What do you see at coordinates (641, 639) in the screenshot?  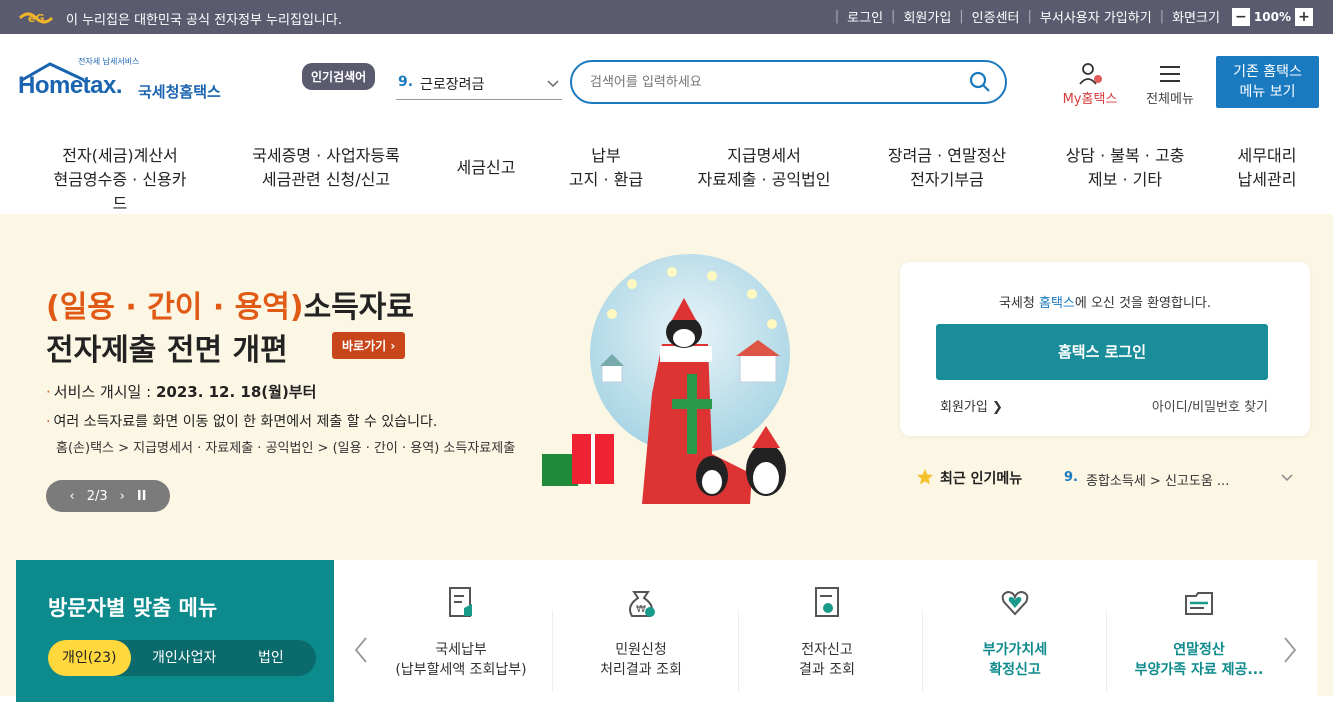 I see `quick-item-civil-petition: ₩ 민원신청 처리결과 조회` at bounding box center [641, 639].